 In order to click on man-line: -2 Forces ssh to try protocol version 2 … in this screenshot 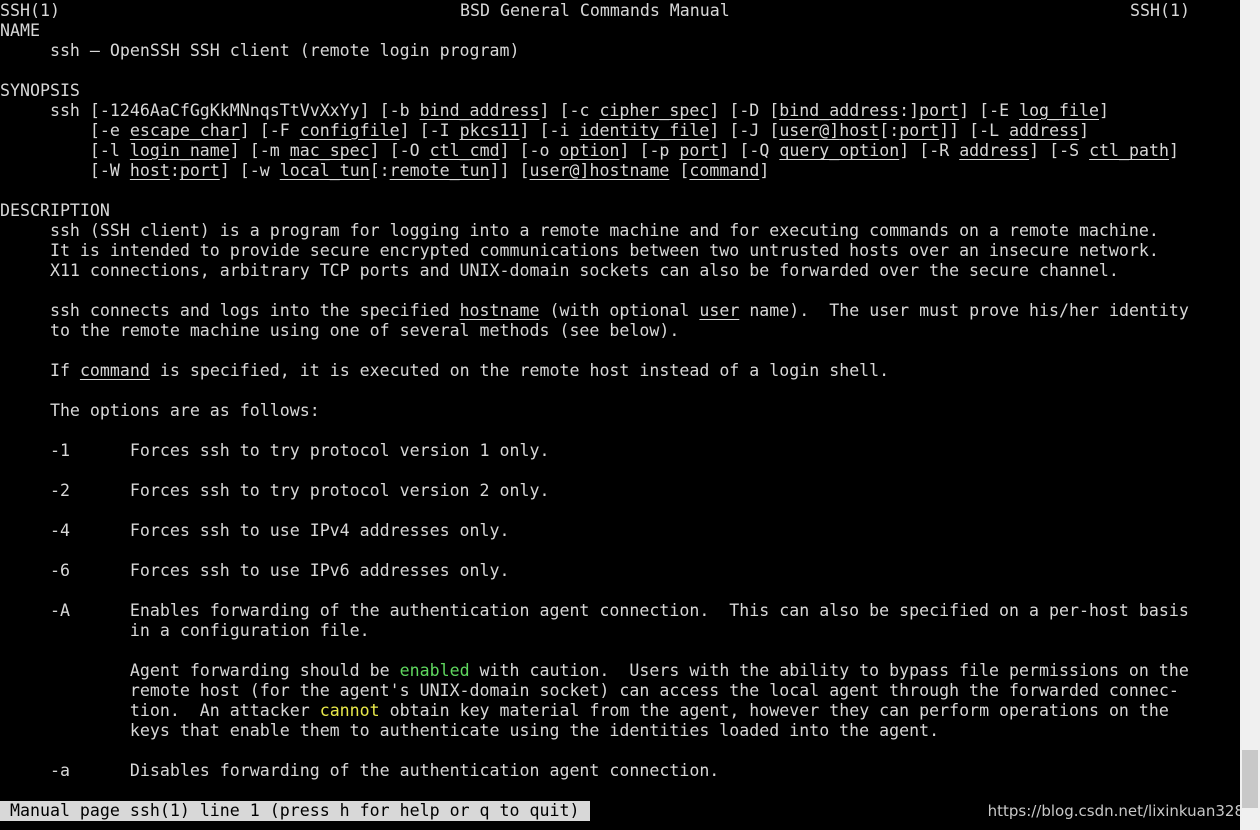, I will do `click(275, 491)`.